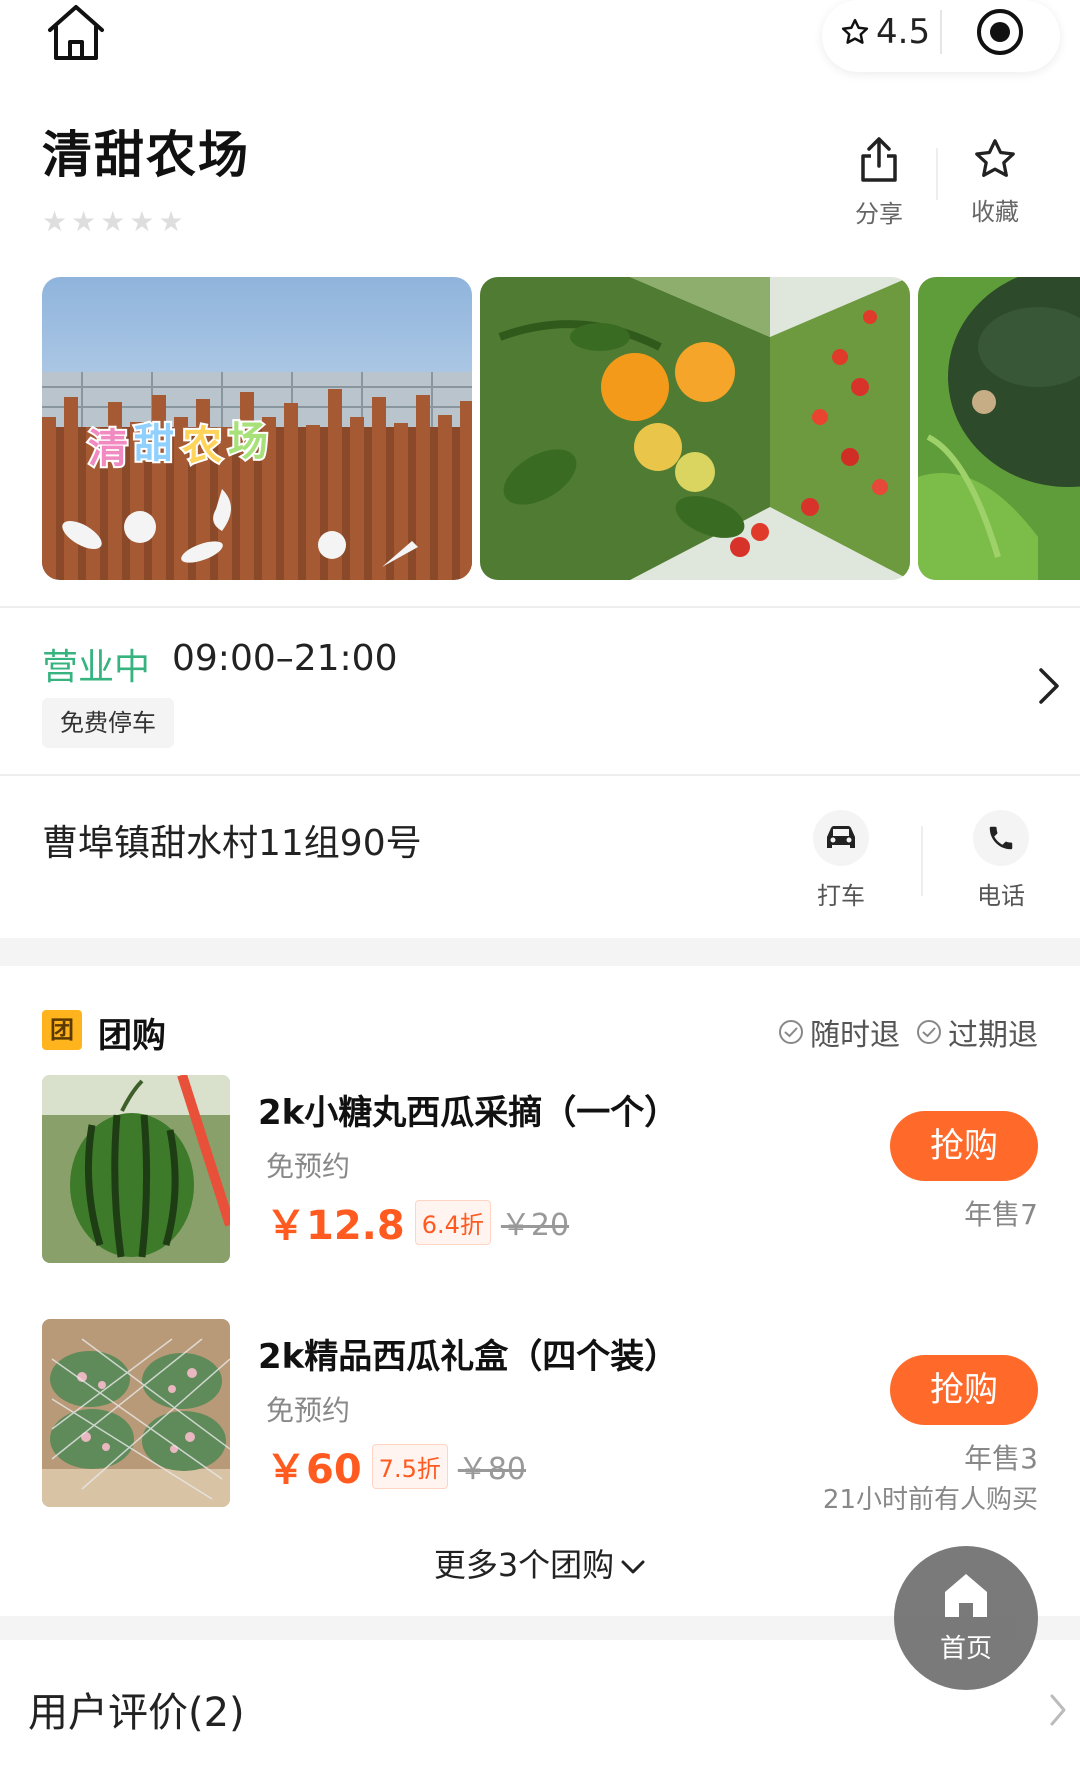  What do you see at coordinates (136, 1713) in the screenshot?
I see `reviews-title: 用户评价(2)` at bounding box center [136, 1713].